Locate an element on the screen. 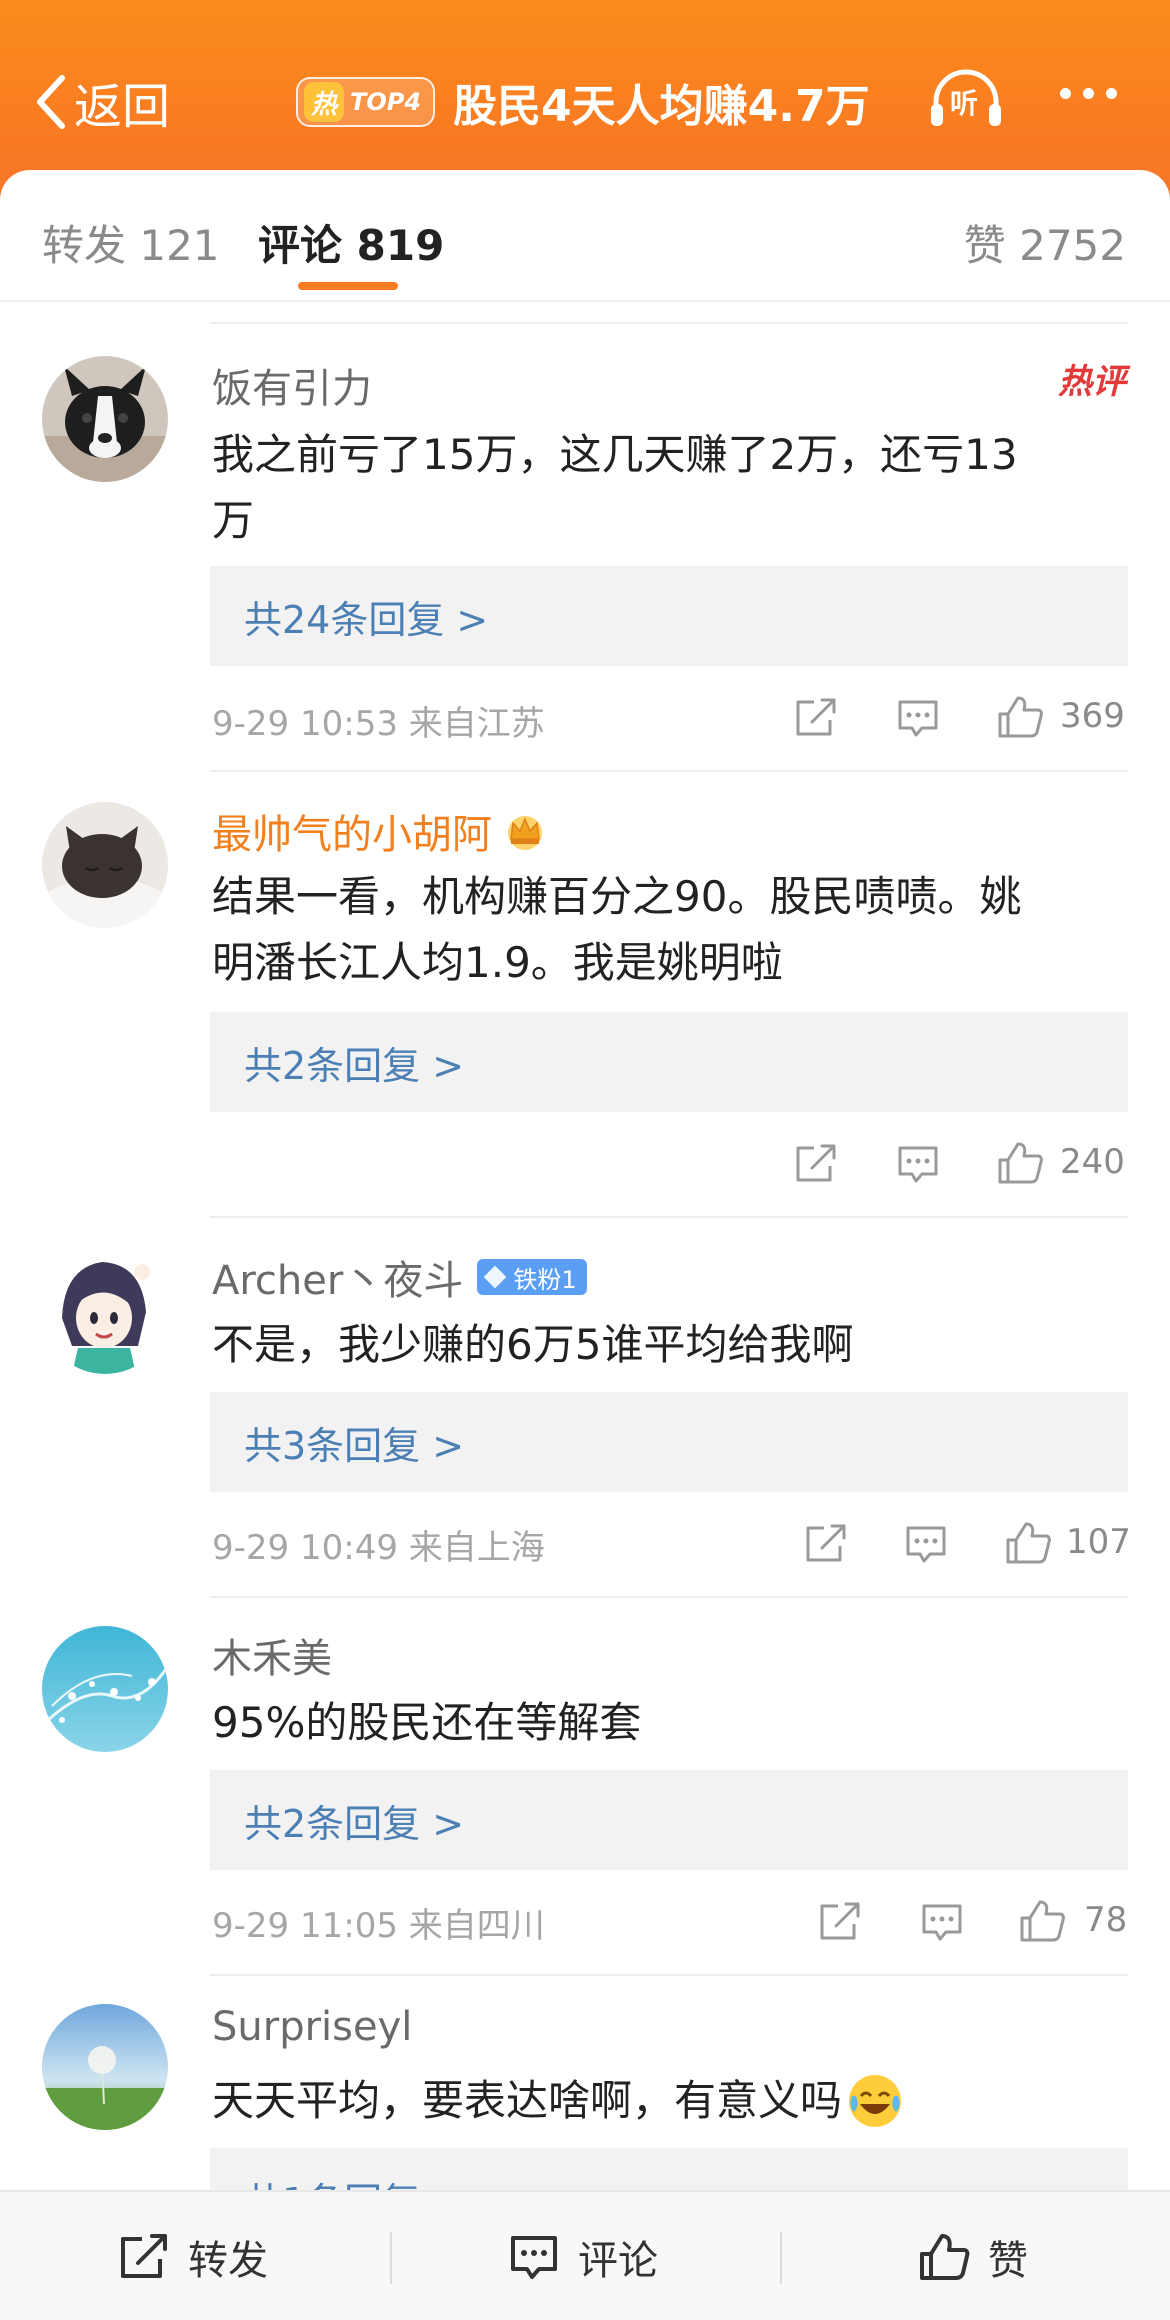 The image size is (1170, 2320). diamond-icon is located at coordinates (495, 1277).